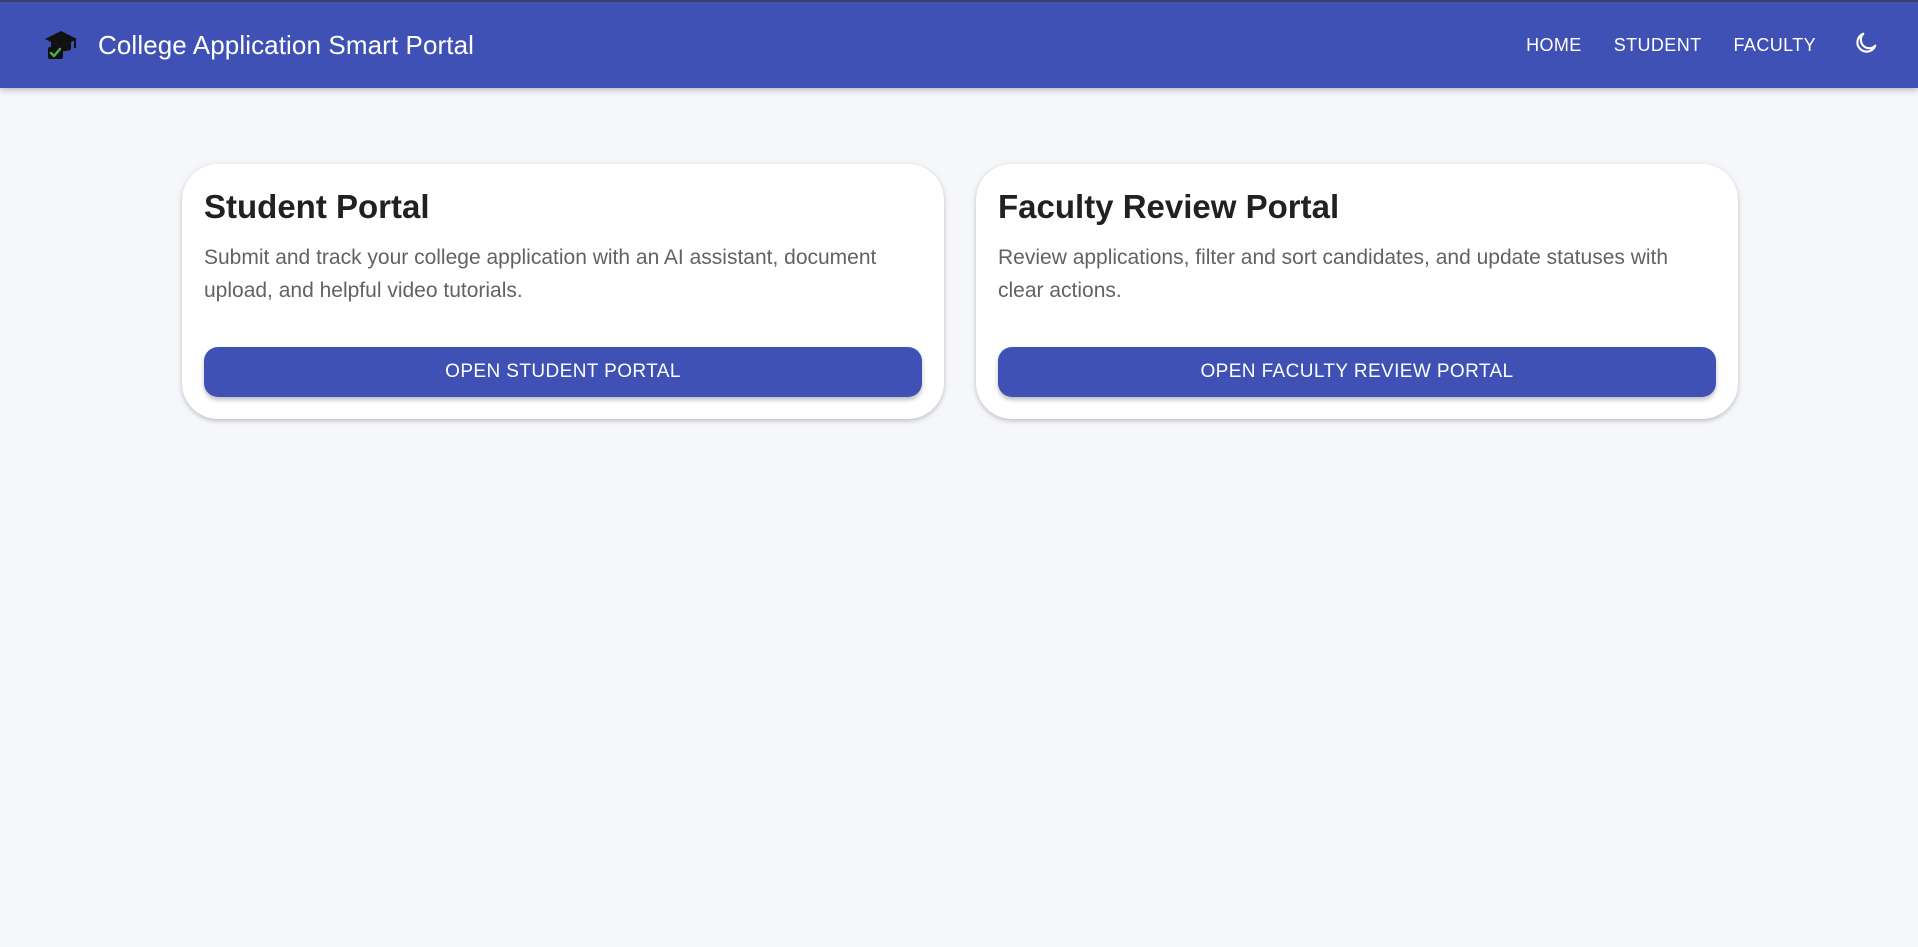 Image resolution: width=1918 pixels, height=947 pixels. What do you see at coordinates (61, 45) in the screenshot?
I see `graduation-cap-icon` at bounding box center [61, 45].